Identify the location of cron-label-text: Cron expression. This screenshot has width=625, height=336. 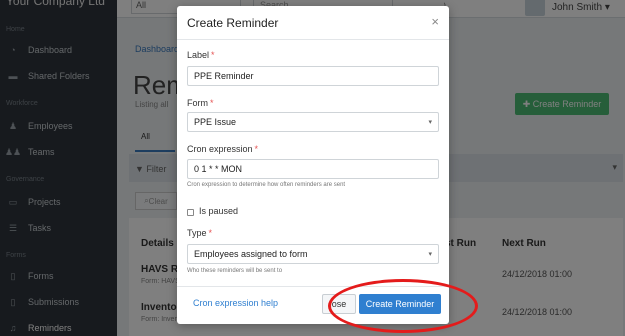
(220, 149).